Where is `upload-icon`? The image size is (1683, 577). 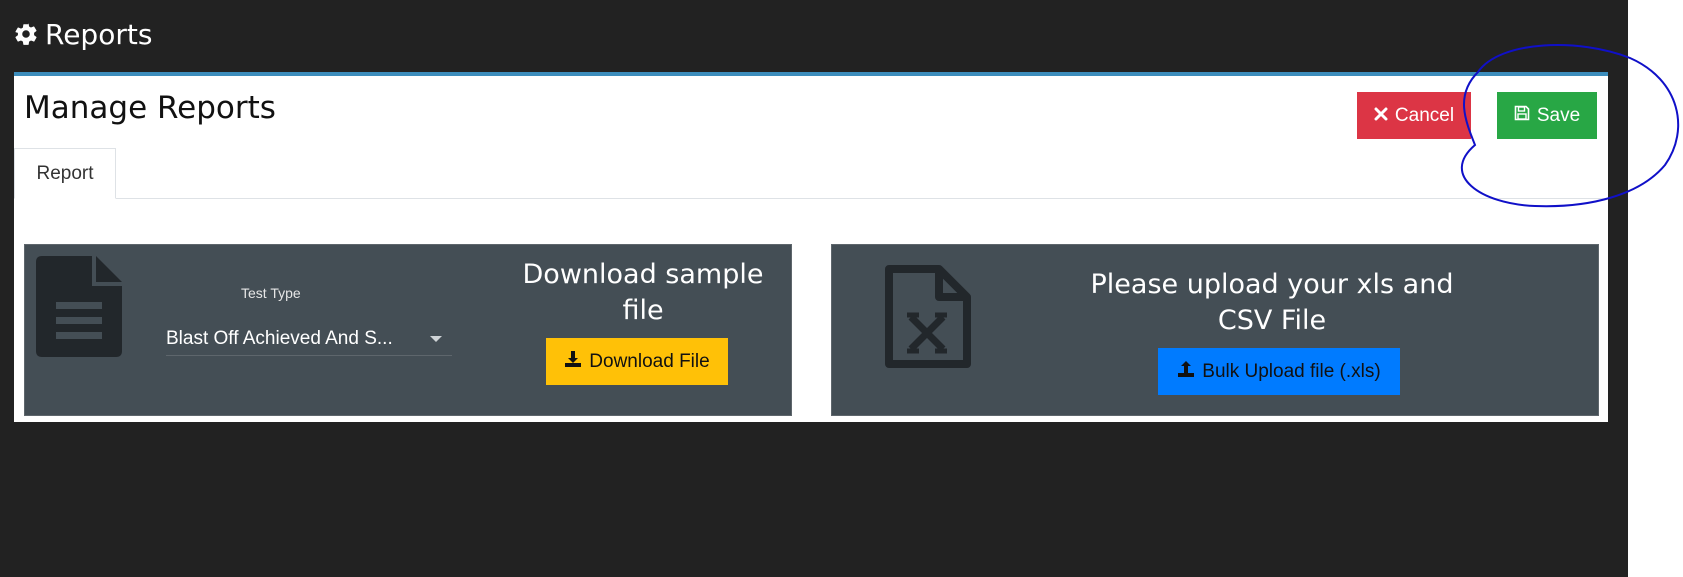
upload-icon is located at coordinates (1186, 372).